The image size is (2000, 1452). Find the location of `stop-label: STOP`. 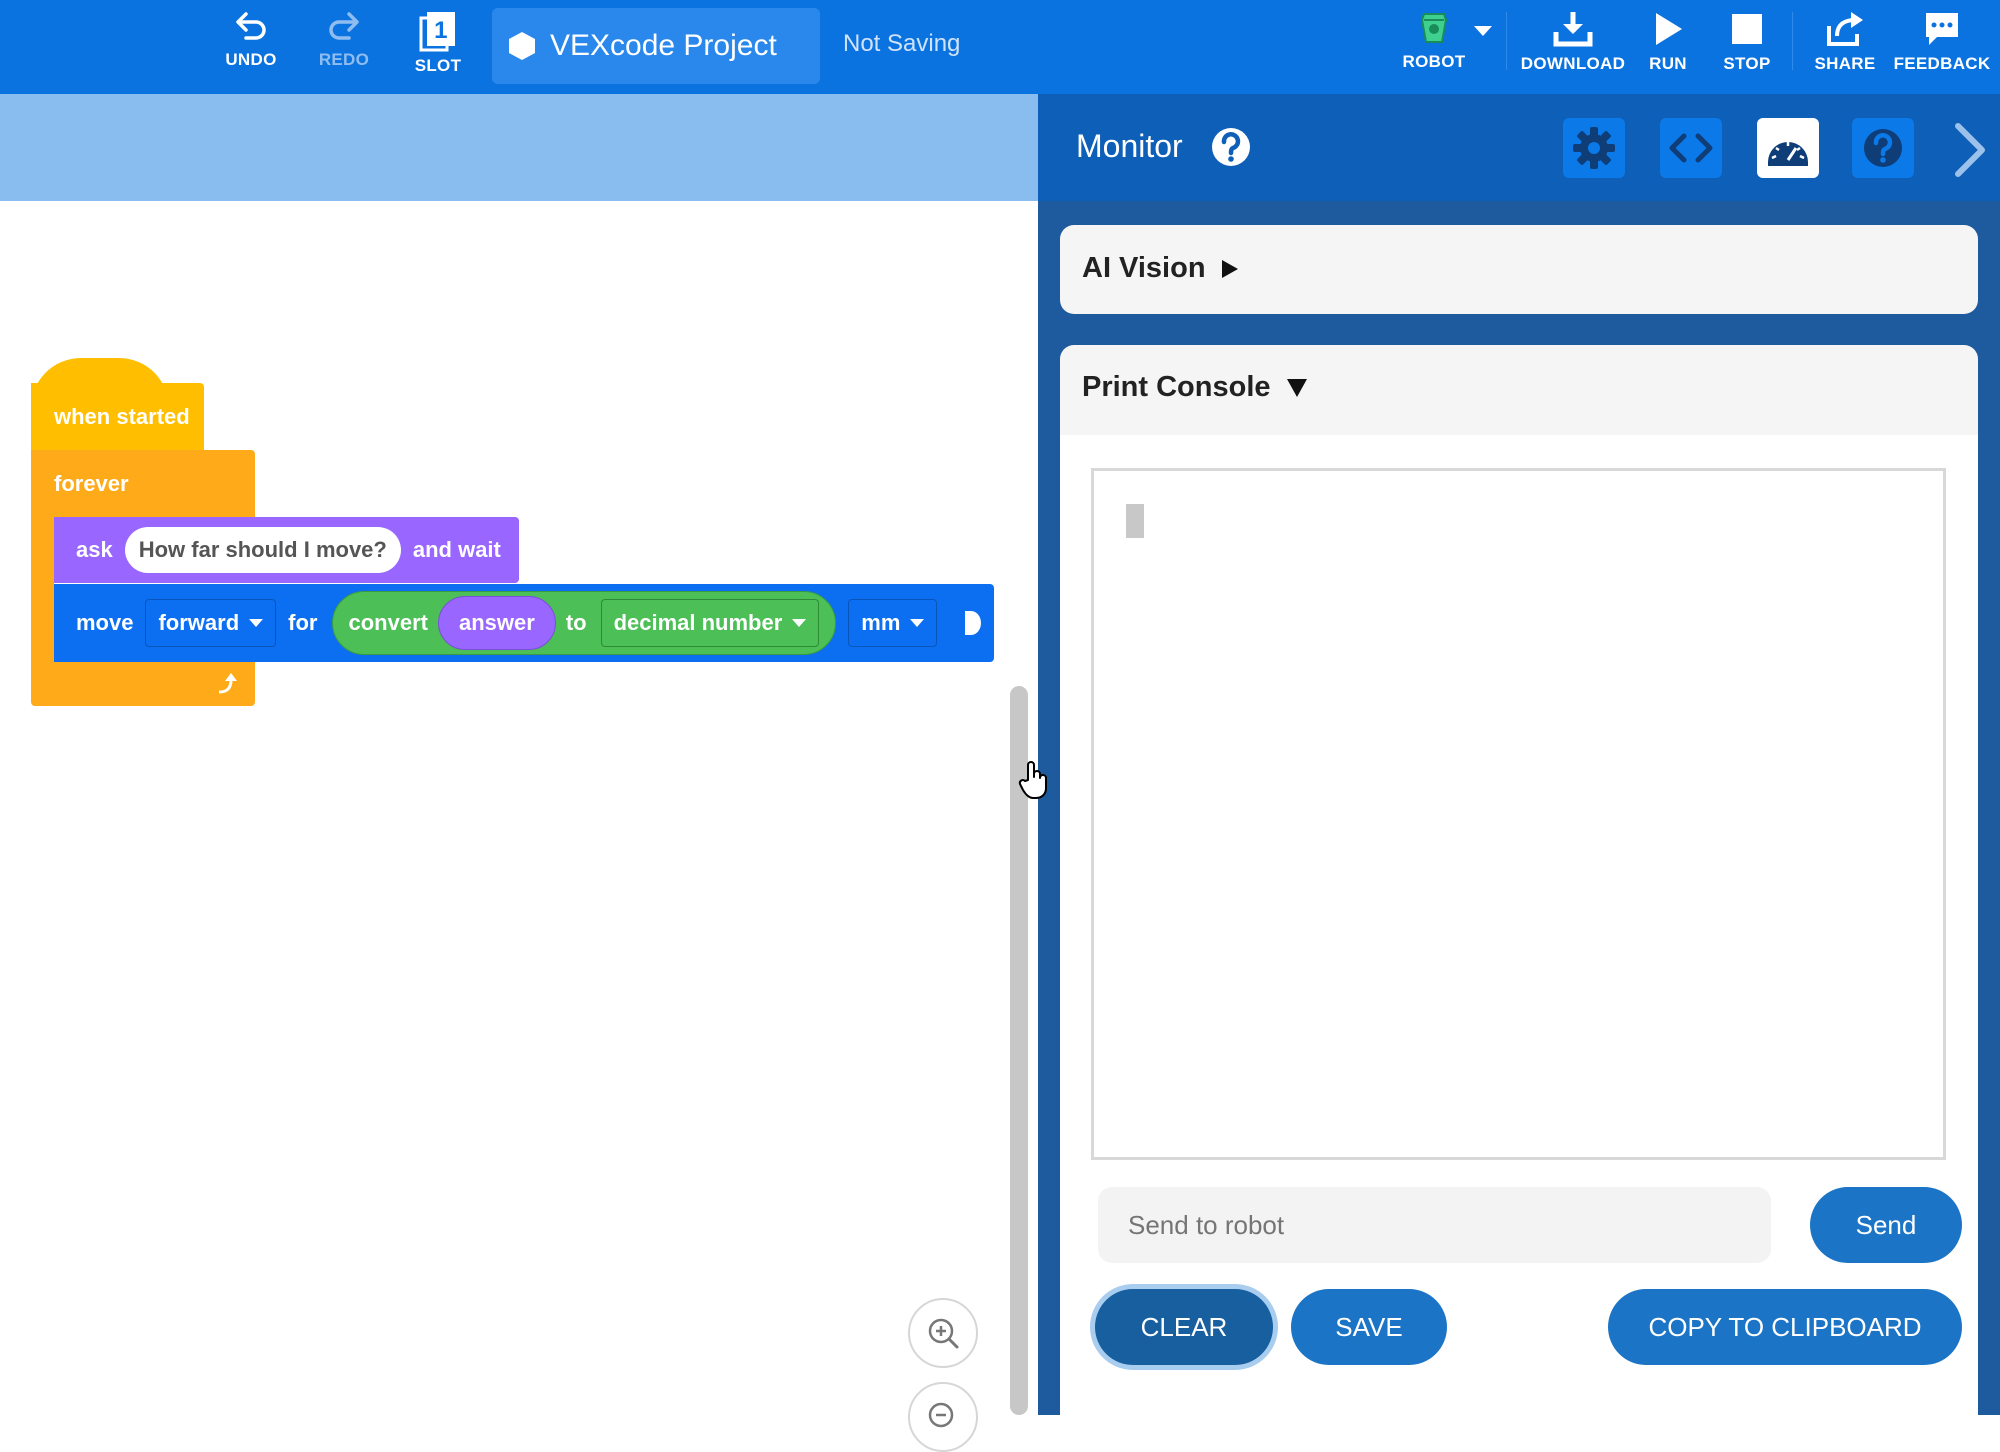

stop-label: STOP is located at coordinates (1747, 63).